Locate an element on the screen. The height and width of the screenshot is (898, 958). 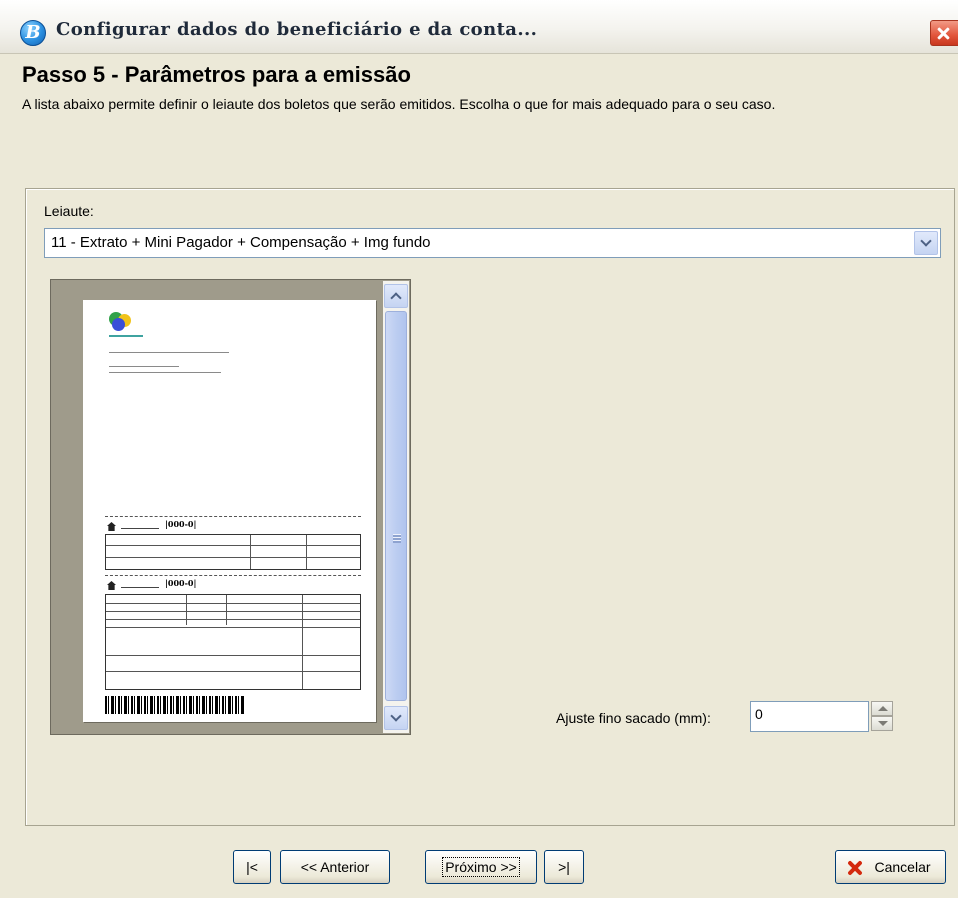
first-step-button: |< is located at coordinates (252, 867).